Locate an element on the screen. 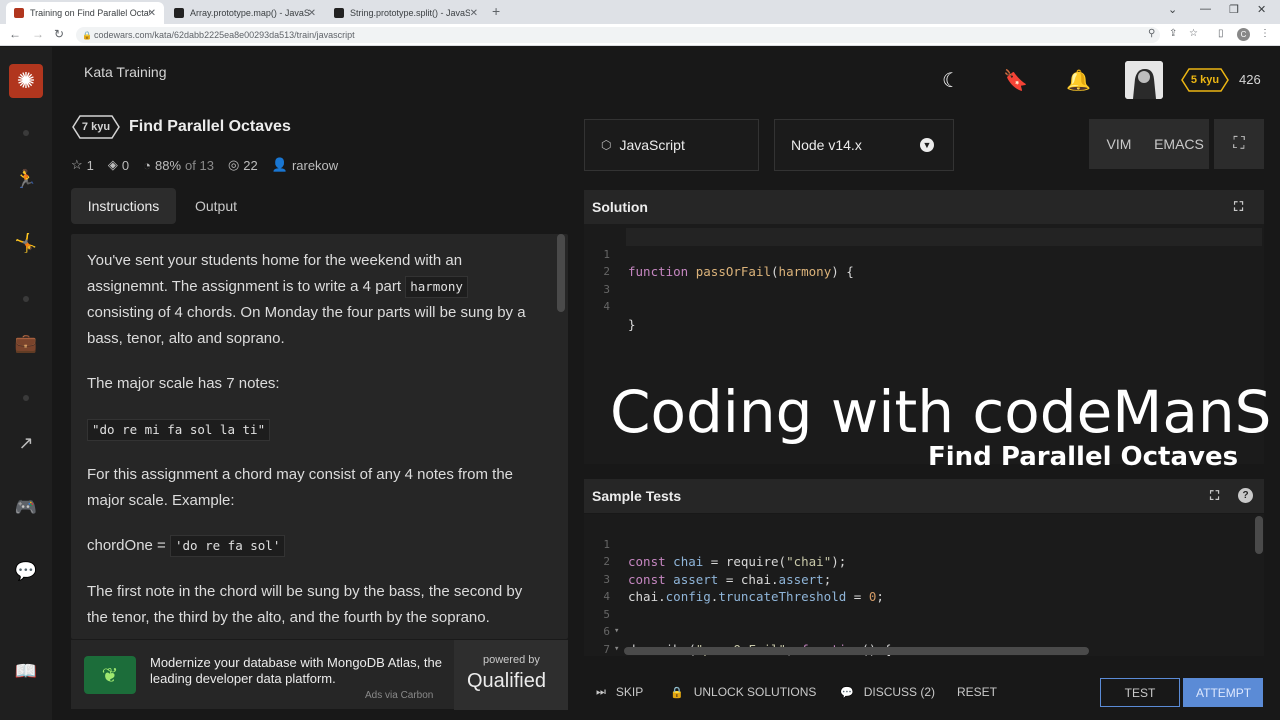 The width and height of the screenshot is (1280, 720). sidebar: ✺ 🏃 🤸 💼 ↗ 🎮 💬 📖 is located at coordinates (26, 383).